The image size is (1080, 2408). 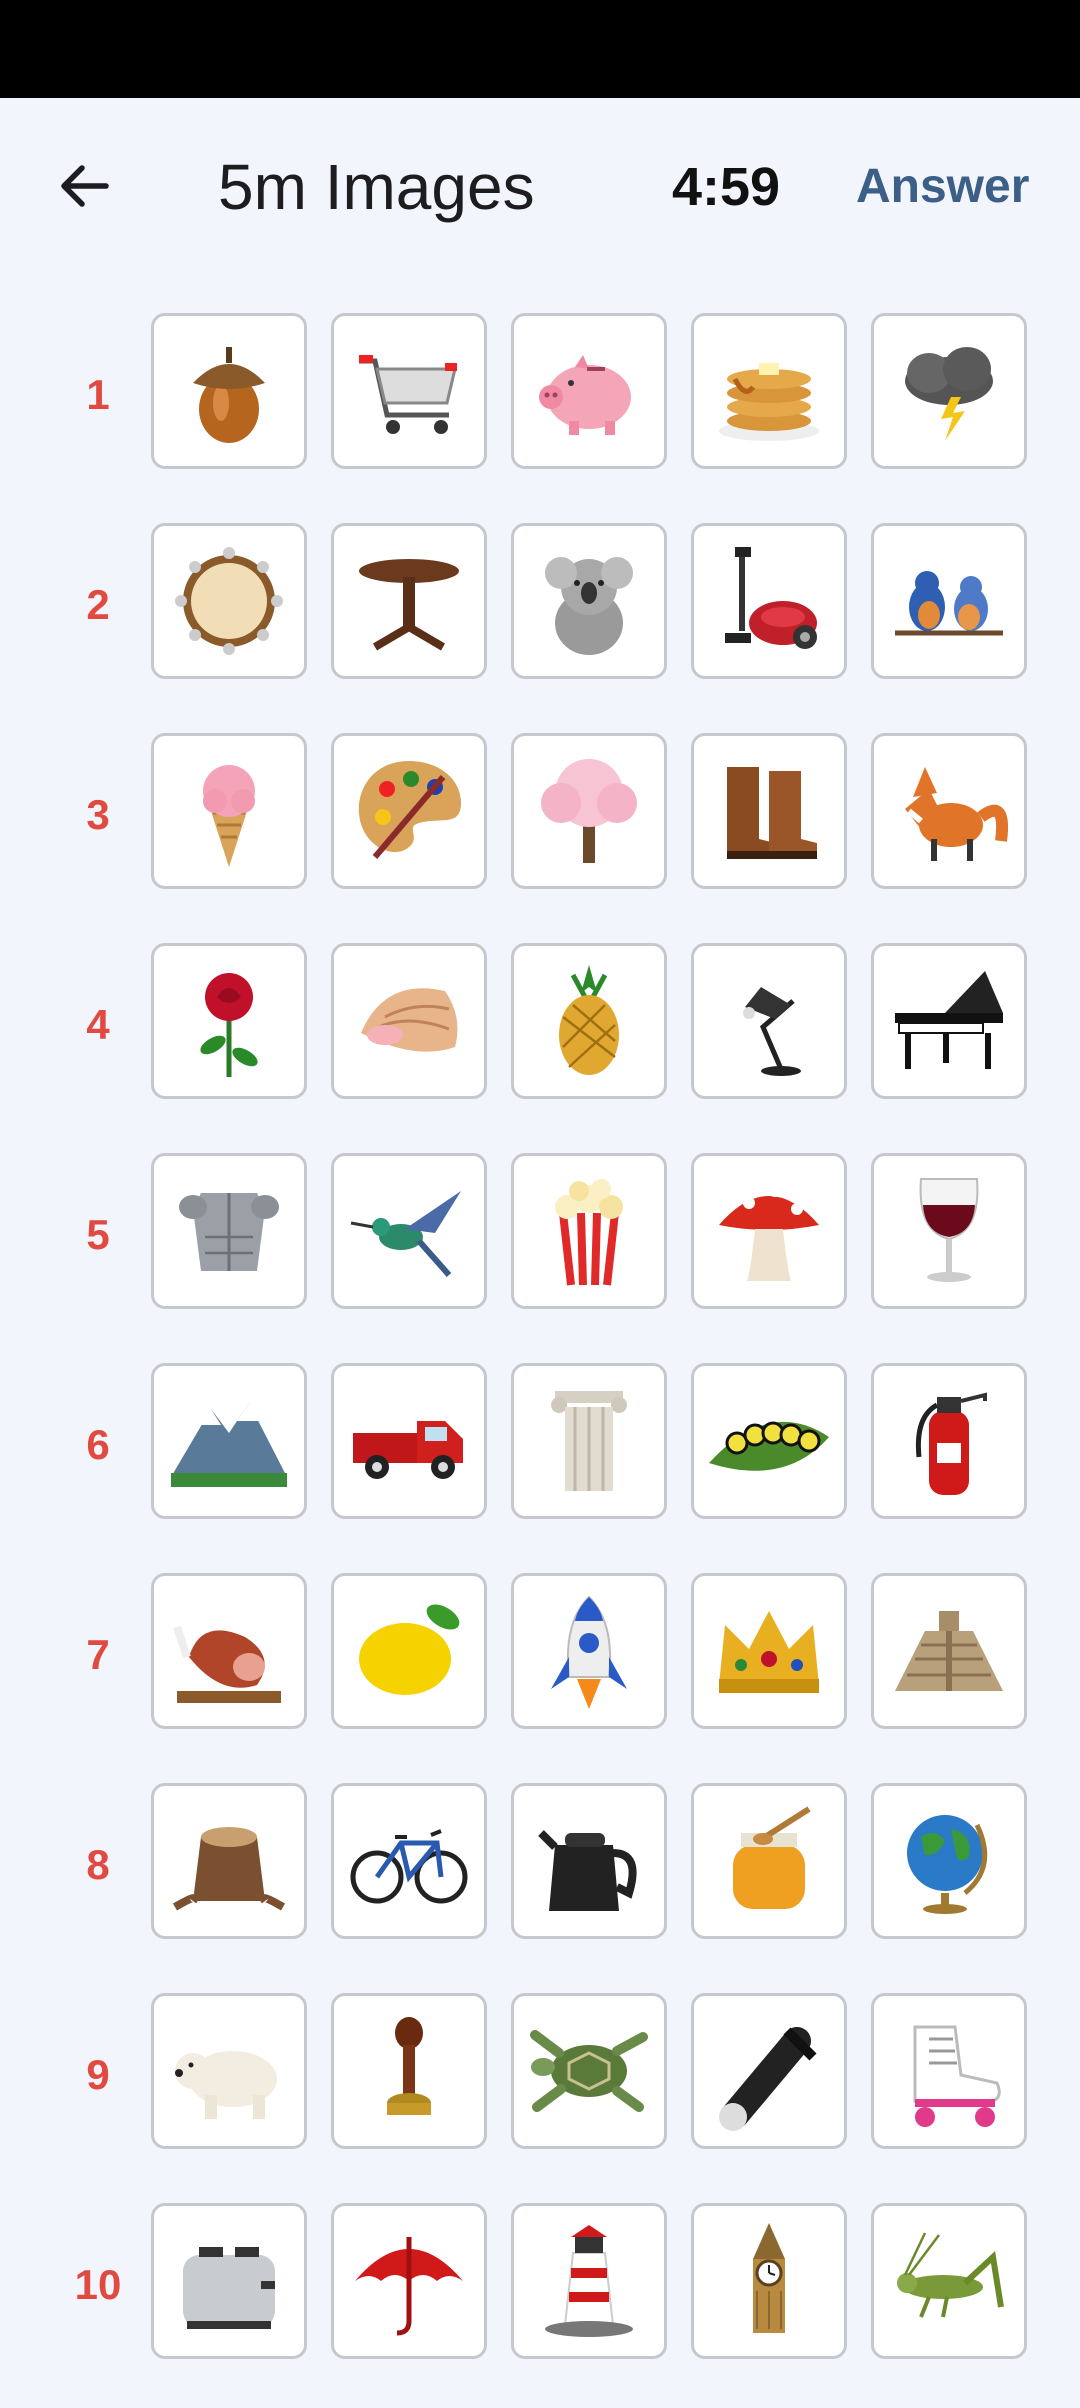 I want to click on grand-piano-icon, so click(x=949, y=1020).